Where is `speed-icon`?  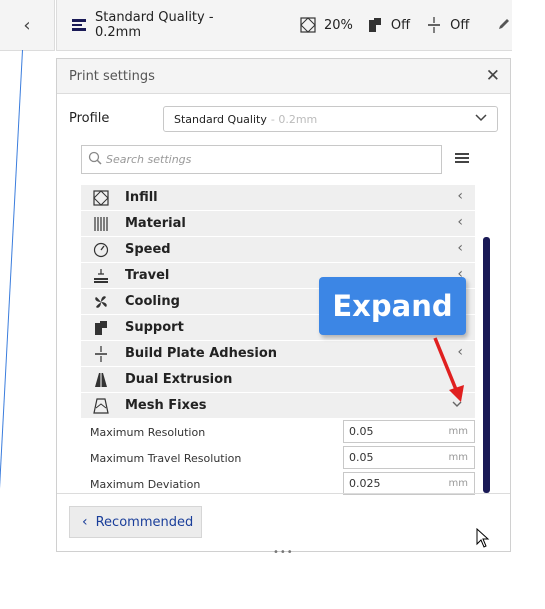 speed-icon is located at coordinates (101, 250).